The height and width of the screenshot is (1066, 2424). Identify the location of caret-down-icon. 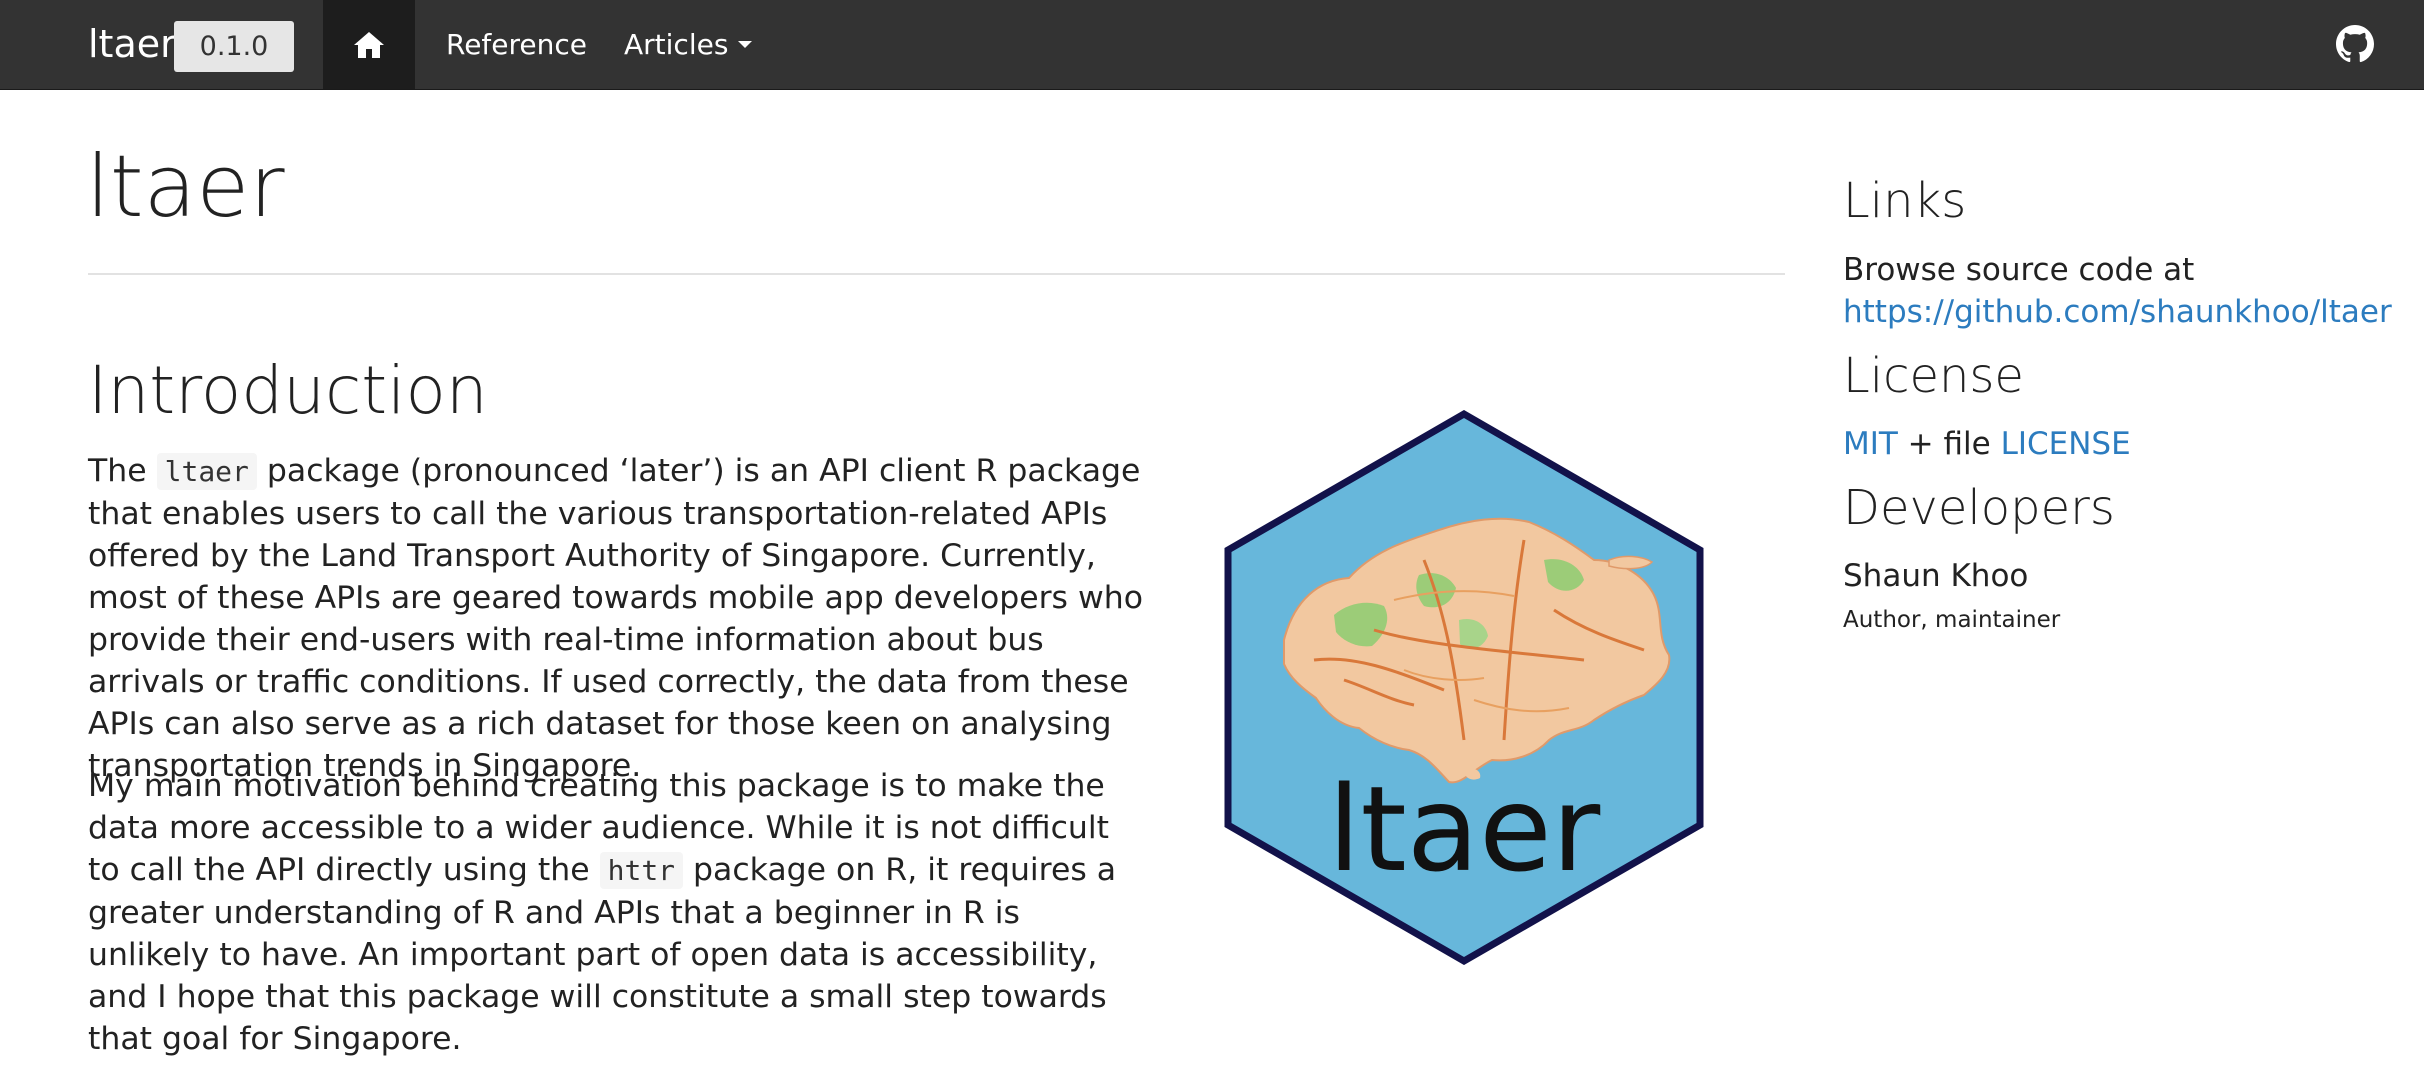
(745, 44).